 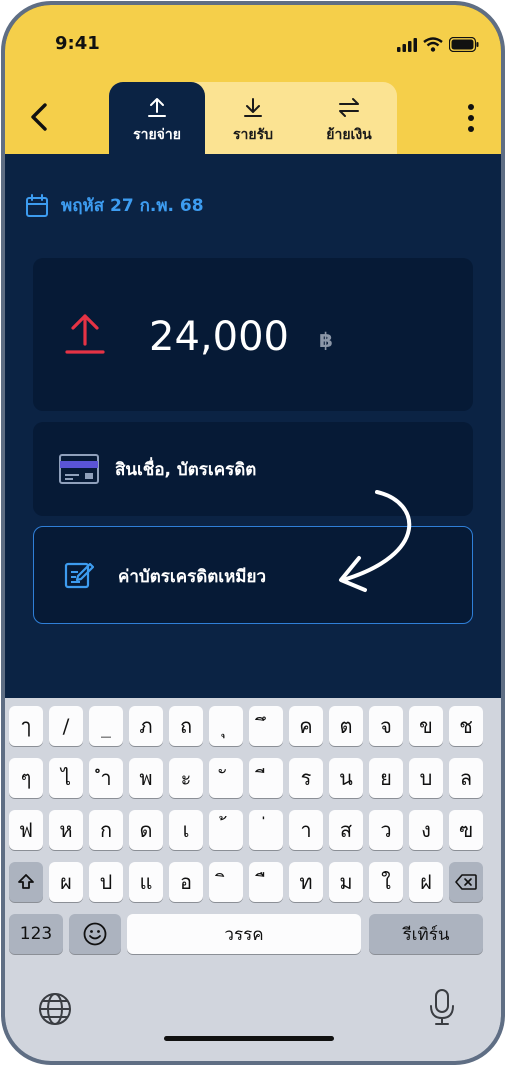 What do you see at coordinates (132, 206) in the screenshot?
I see `date-label: พฤหัส 27 ก.พ. 68` at bounding box center [132, 206].